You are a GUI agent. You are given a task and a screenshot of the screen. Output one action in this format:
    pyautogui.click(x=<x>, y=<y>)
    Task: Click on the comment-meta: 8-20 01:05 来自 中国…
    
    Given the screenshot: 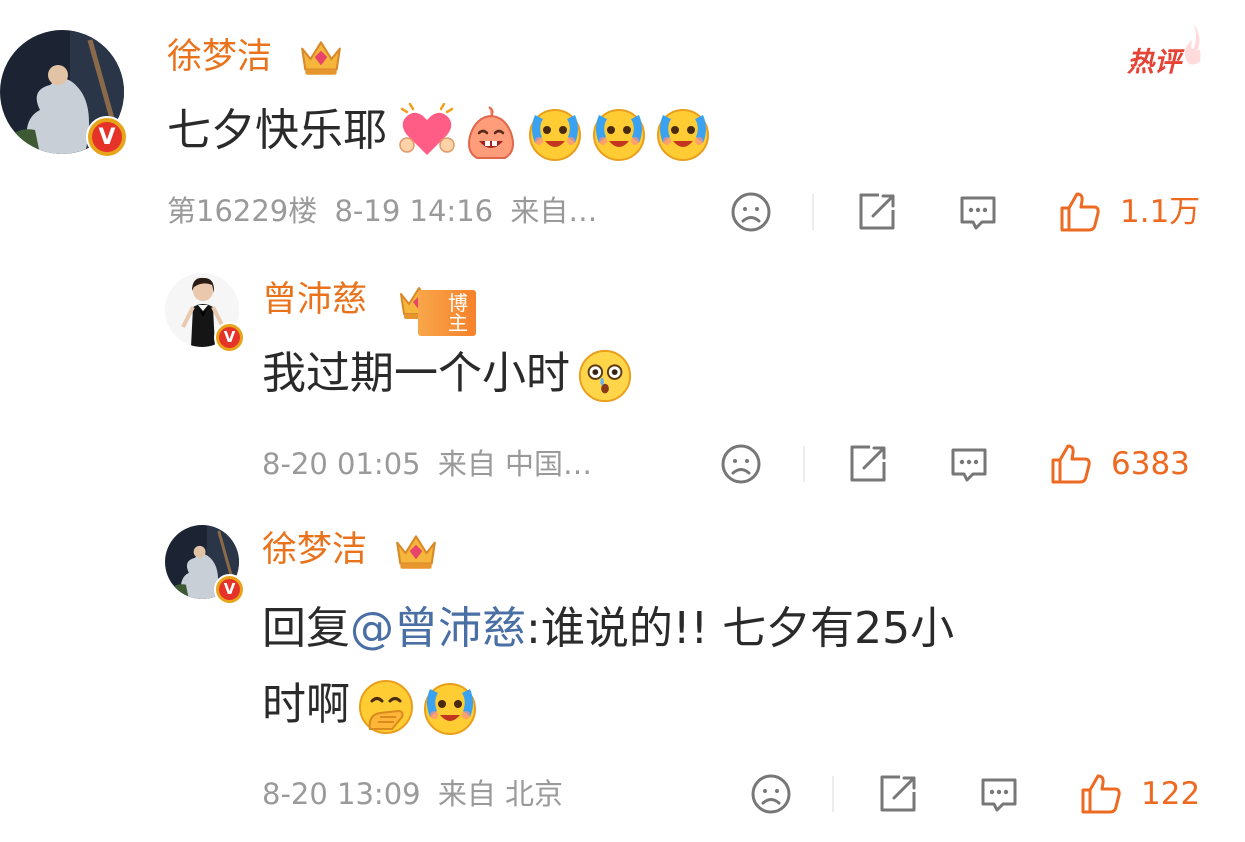 What is the action you would take?
    pyautogui.click(x=427, y=464)
    